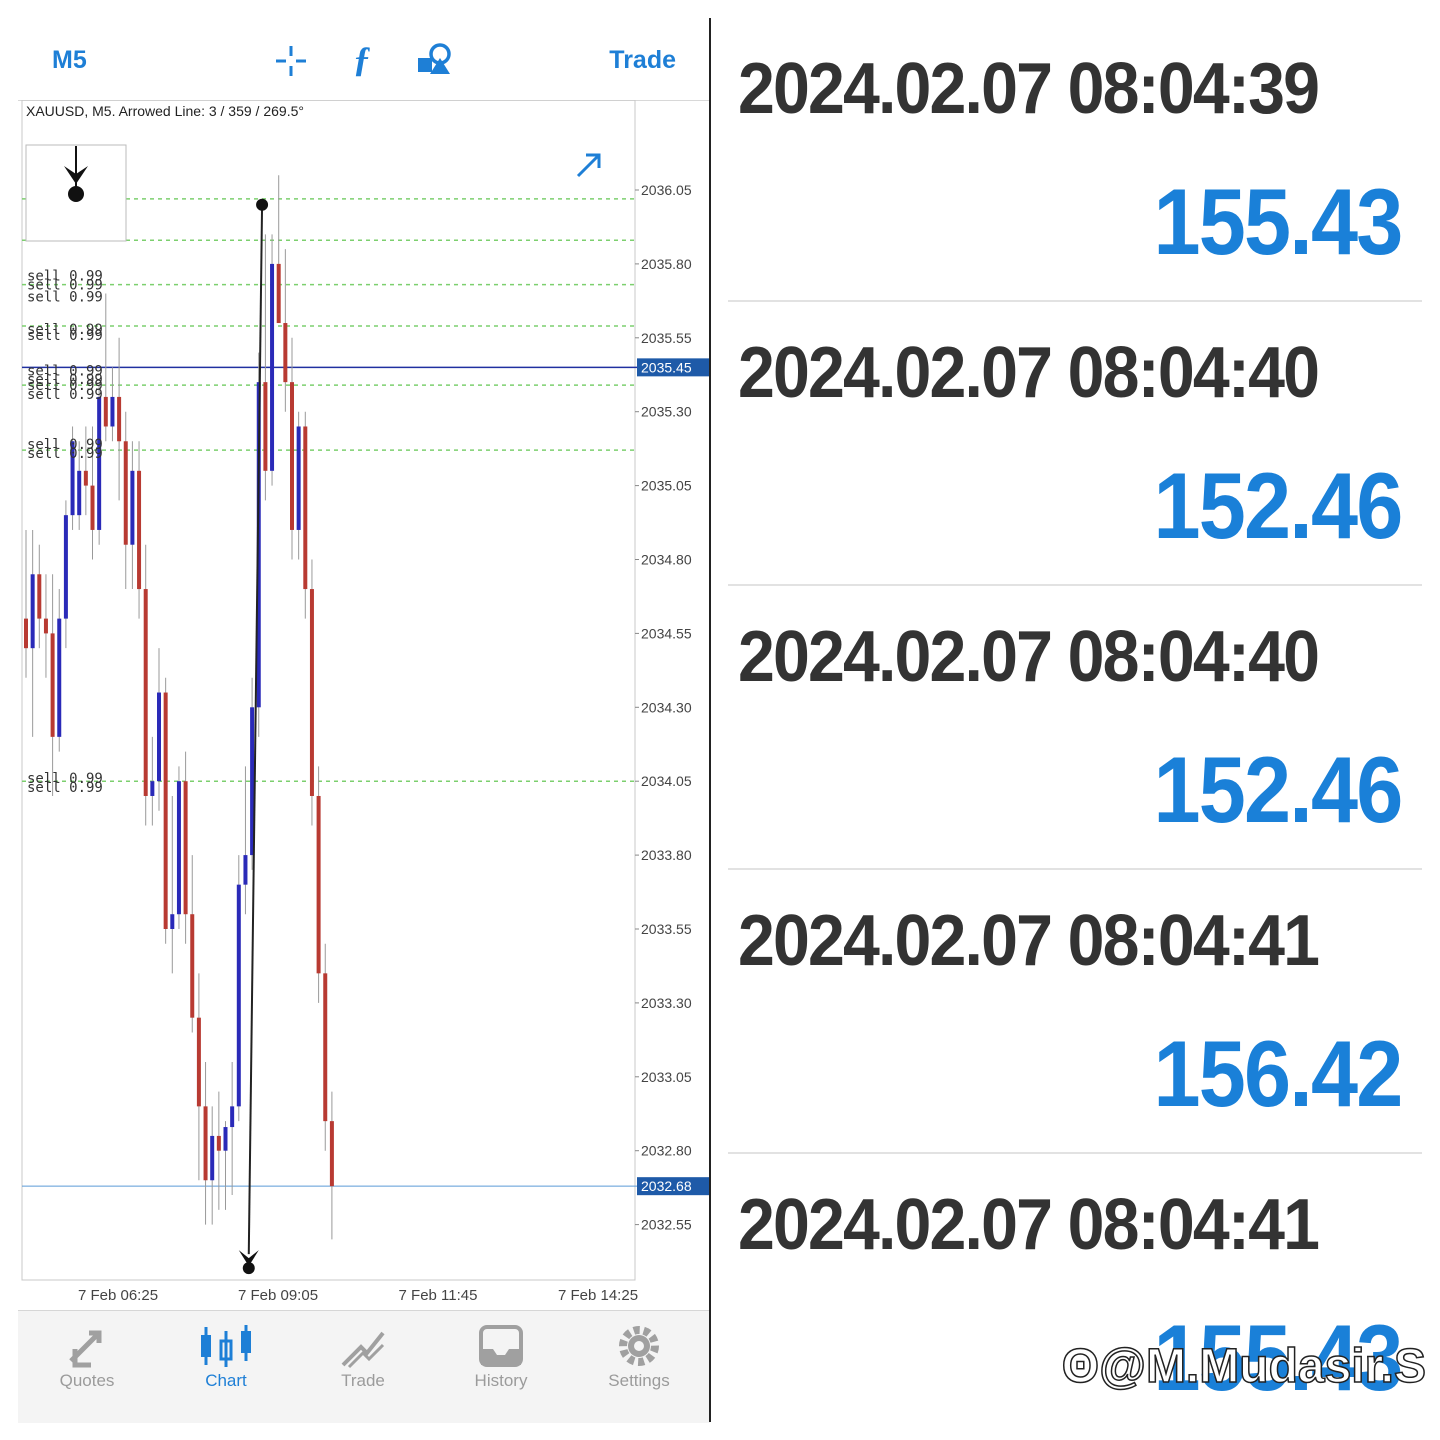 The width and height of the screenshot is (1440, 1440). I want to click on log-value: 152.46, so click(1279, 789).